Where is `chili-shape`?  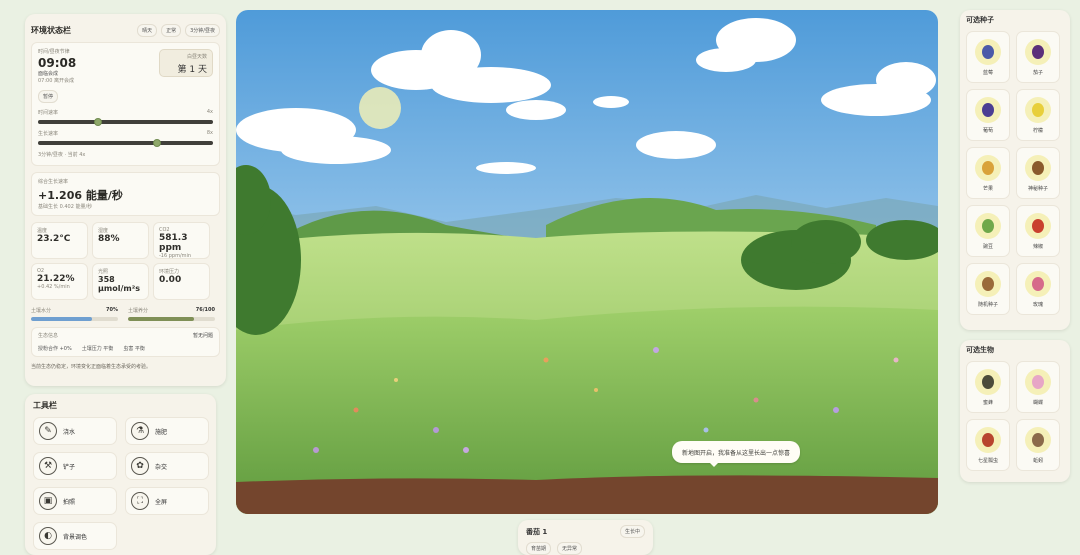
chili-shape is located at coordinates (1038, 225).